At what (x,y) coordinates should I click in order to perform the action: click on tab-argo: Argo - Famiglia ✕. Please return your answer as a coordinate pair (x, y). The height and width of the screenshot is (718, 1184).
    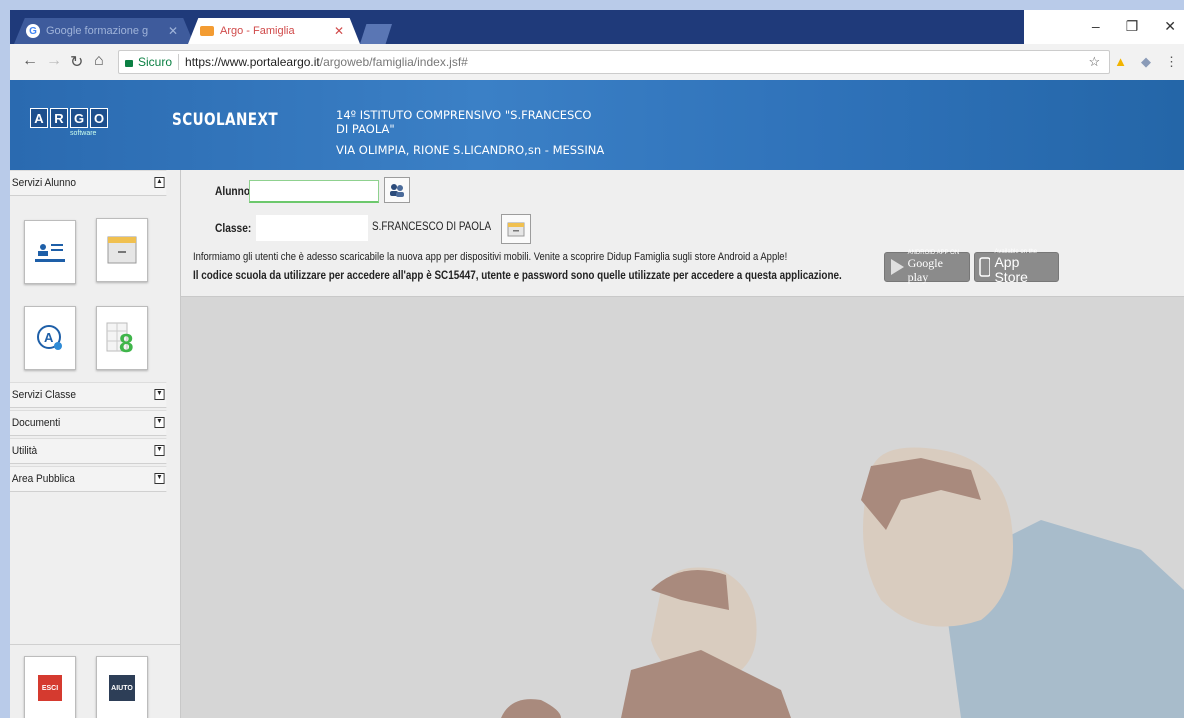
    Looking at the image, I should click on (274, 31).